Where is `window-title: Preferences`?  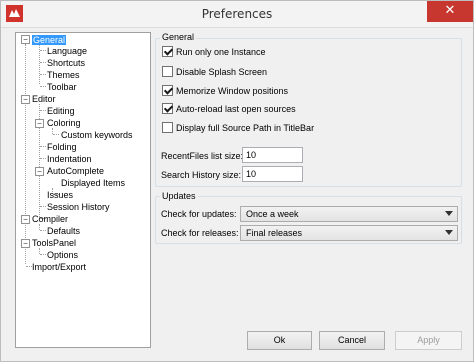 window-title: Preferences is located at coordinates (237, 14).